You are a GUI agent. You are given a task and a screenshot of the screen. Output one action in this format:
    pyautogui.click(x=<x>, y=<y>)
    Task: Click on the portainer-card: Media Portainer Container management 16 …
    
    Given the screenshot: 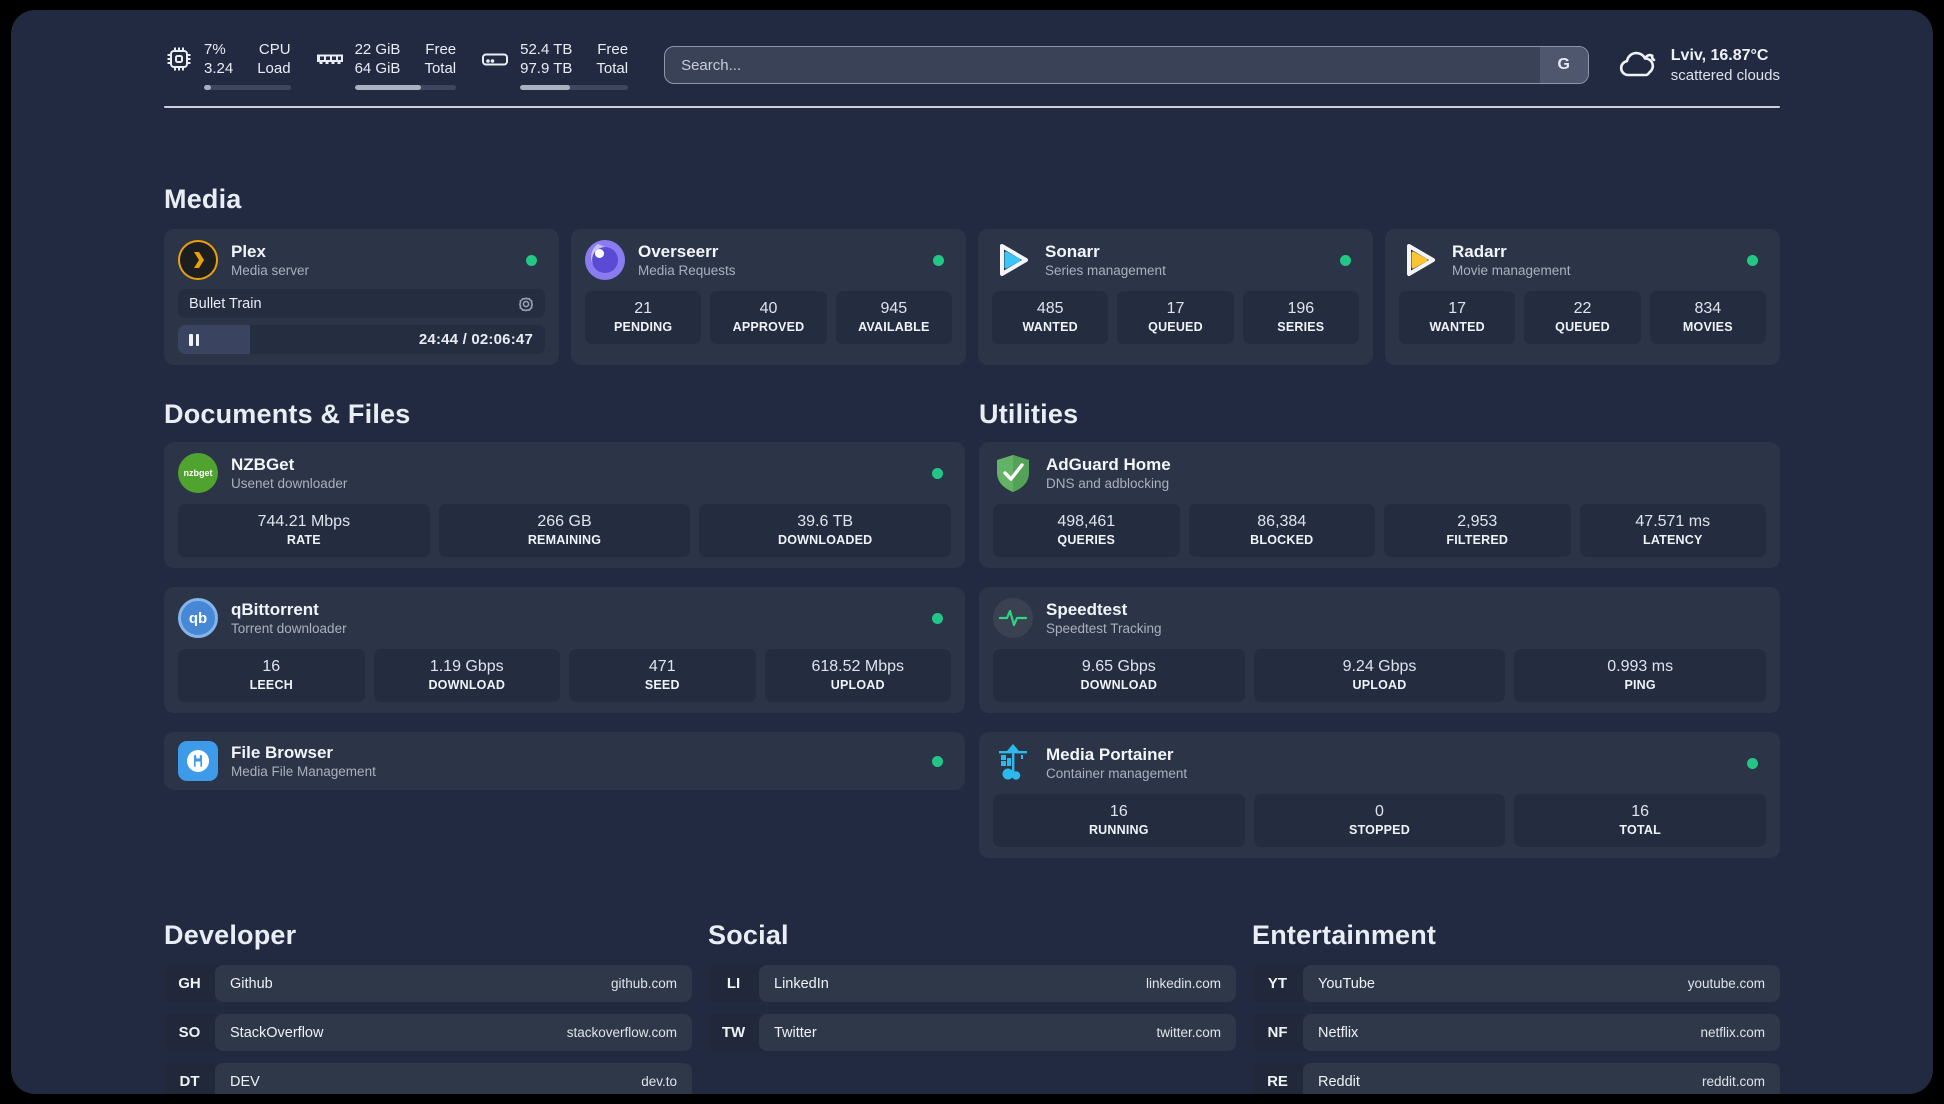 What is the action you would take?
    pyautogui.click(x=1379, y=795)
    